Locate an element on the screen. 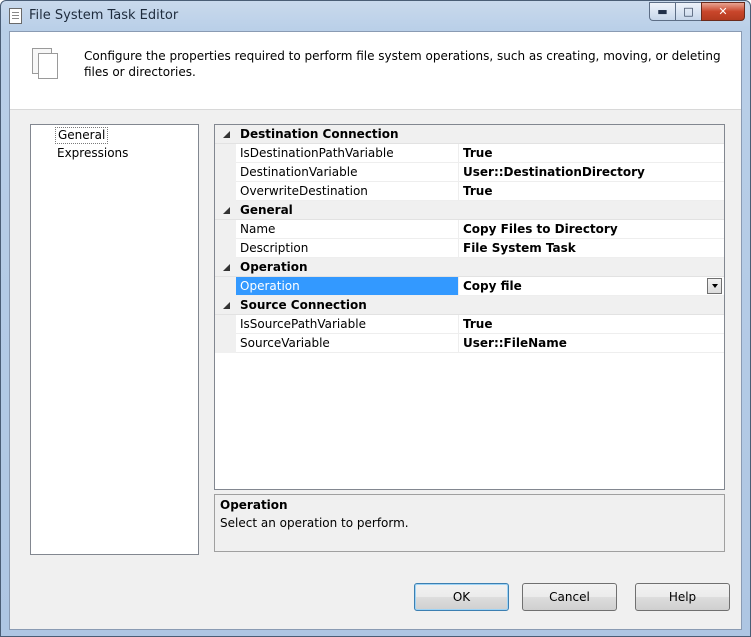 Image resolution: width=751 pixels, height=637 pixels. property-value: User::DestinationDirectory is located at coordinates (554, 172).